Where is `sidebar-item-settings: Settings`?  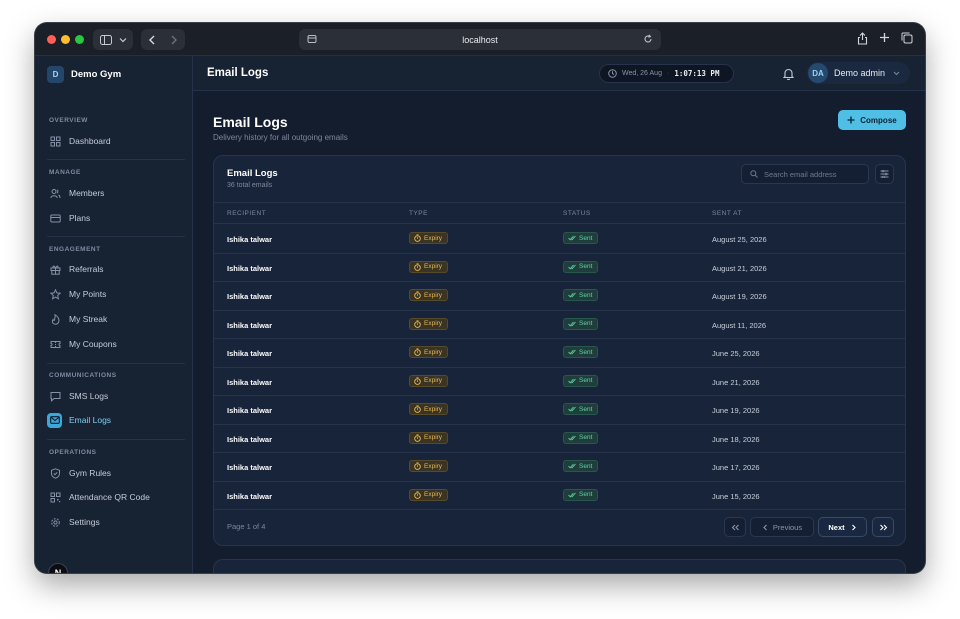
sidebar-item-settings: Settings is located at coordinates (116, 522).